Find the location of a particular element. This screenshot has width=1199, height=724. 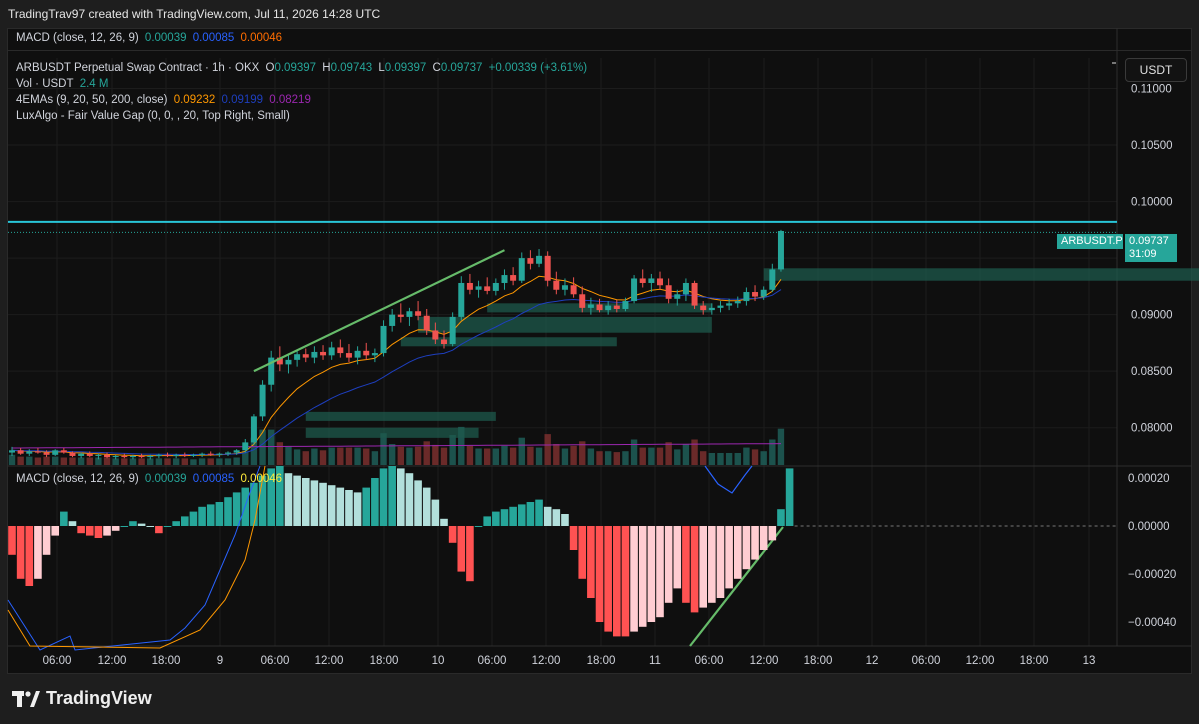

volume-value: 2.4 M is located at coordinates (94, 84).